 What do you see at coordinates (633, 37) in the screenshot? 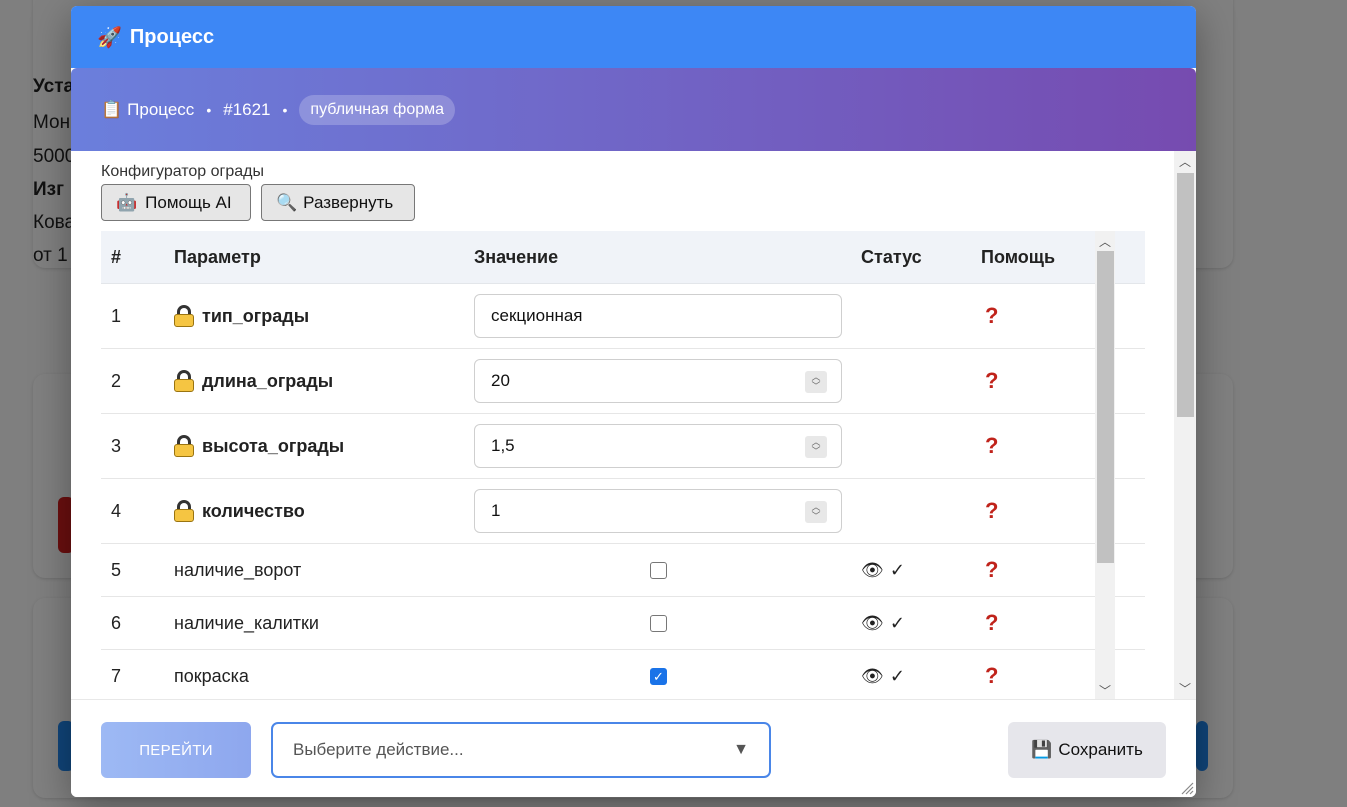
I see `modal-header: 🚀 Процесс` at bounding box center [633, 37].